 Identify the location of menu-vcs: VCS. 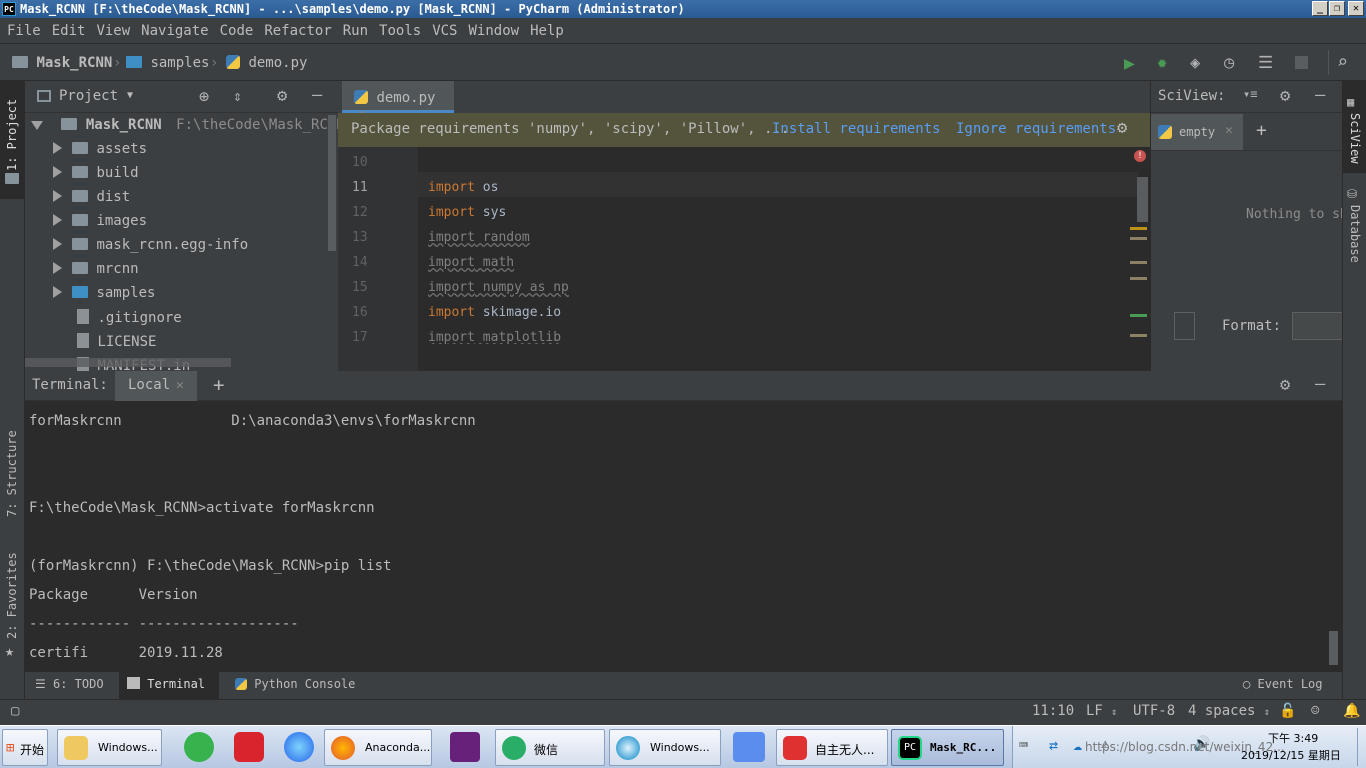
(444, 31).